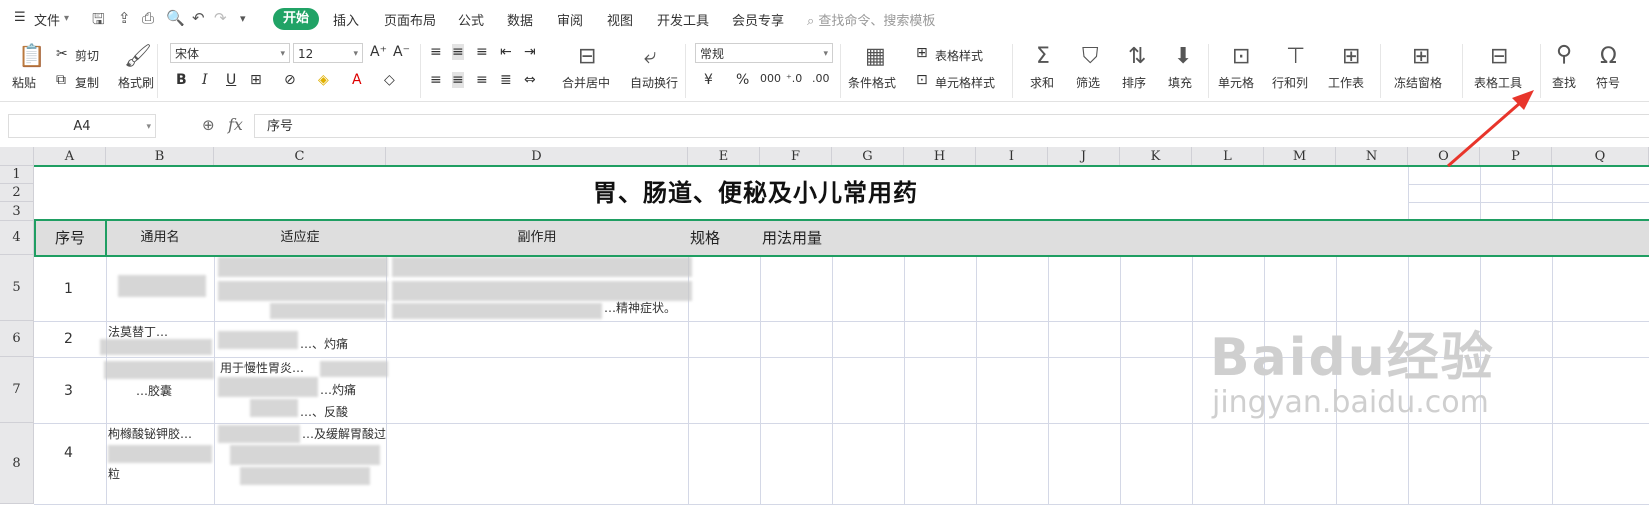 Image resolution: width=1649 pixels, height=505 pixels. I want to click on fill-button: 填充, so click(1180, 82).